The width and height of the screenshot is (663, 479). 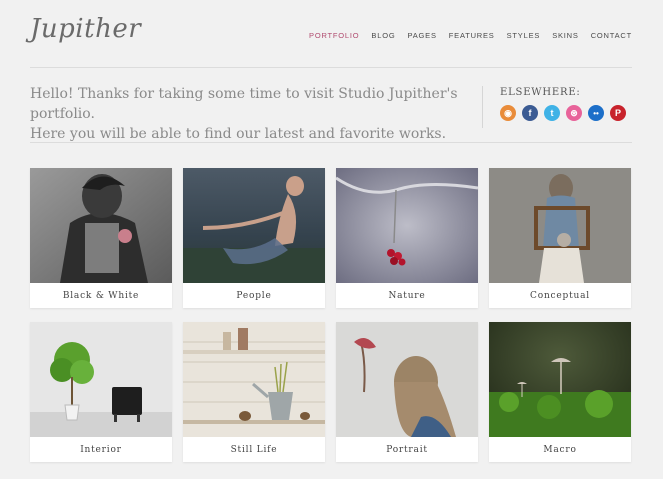 I want to click on portfolio-card-interior: Interior, so click(x=101, y=392).